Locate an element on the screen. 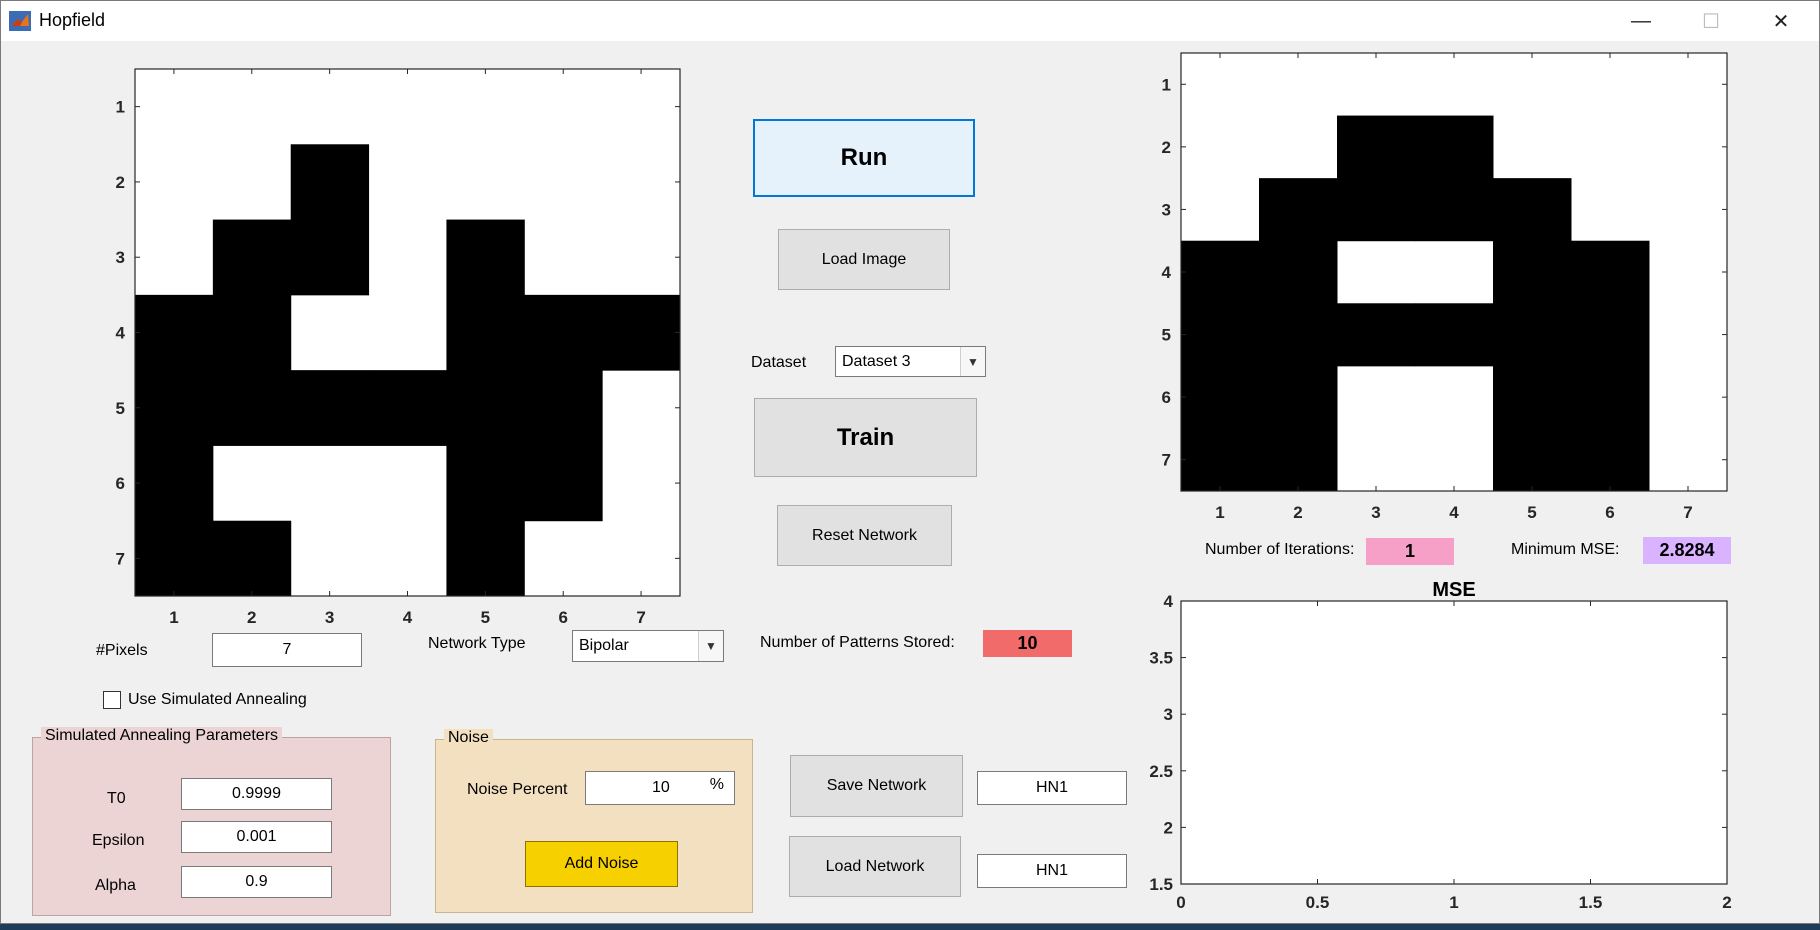  maximize-button: ☐ is located at coordinates (1711, 21).